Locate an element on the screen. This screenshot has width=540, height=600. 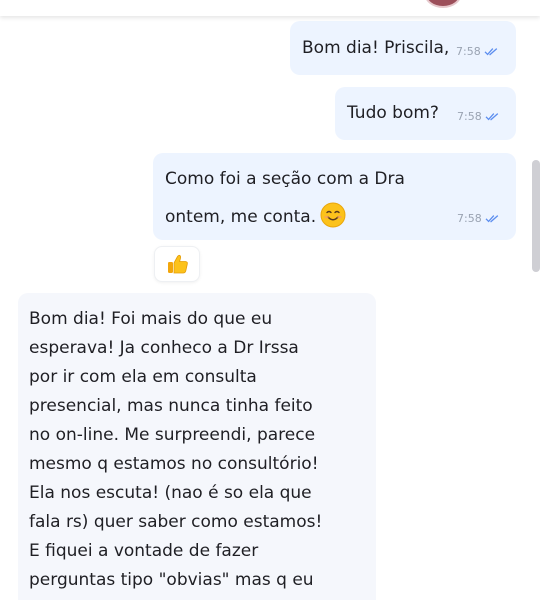
chat-header is located at coordinates (270, 8).